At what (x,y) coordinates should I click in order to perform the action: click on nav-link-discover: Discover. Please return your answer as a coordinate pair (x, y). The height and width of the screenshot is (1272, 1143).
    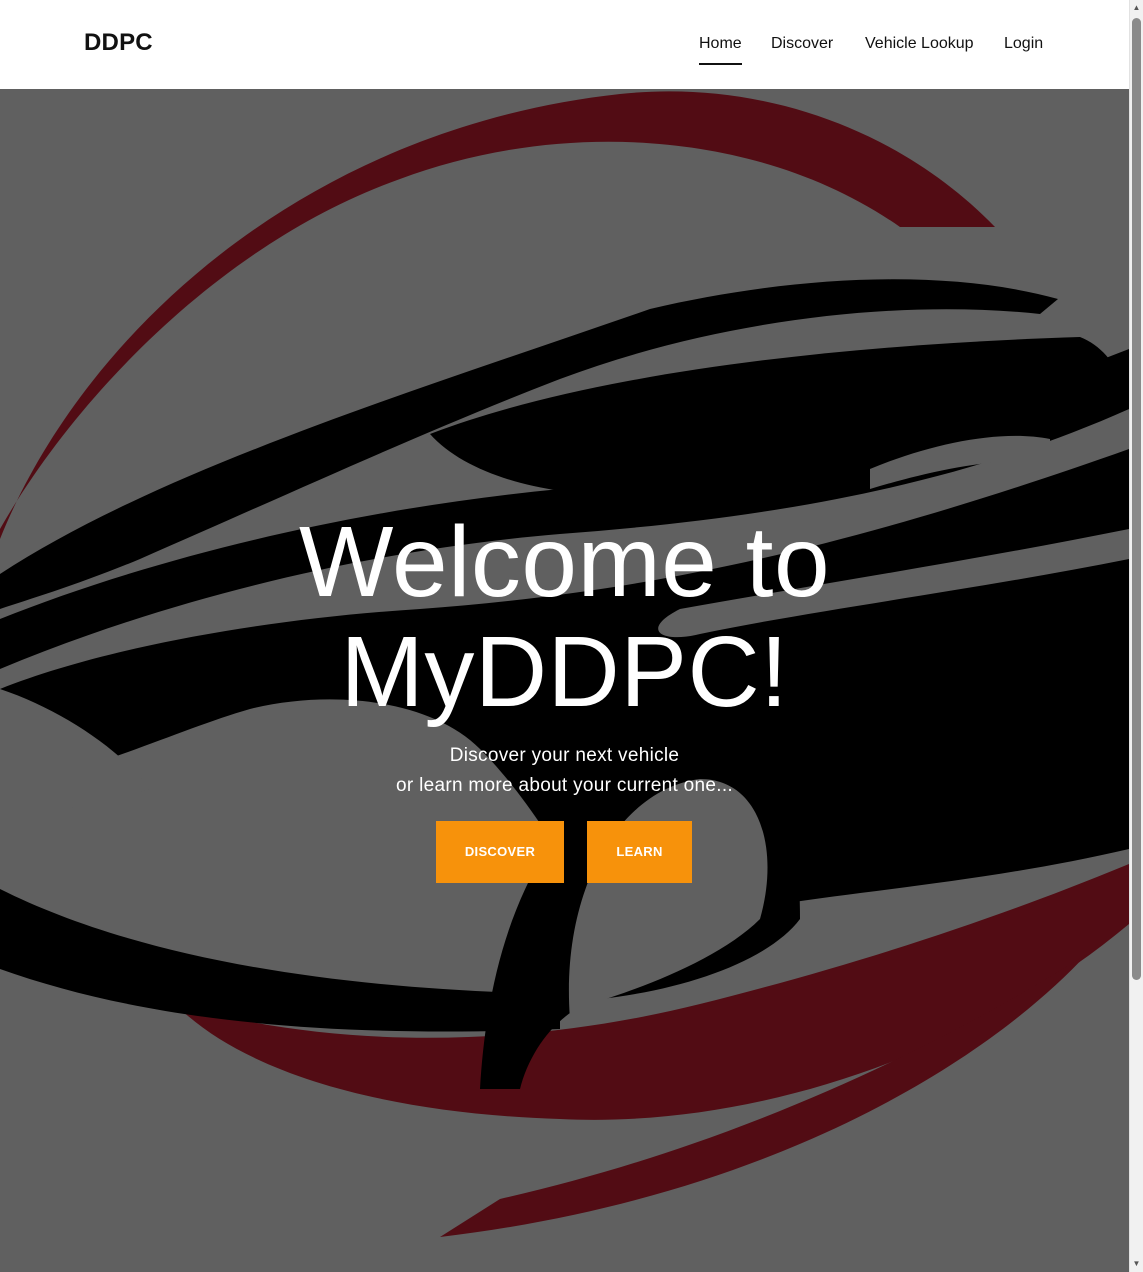
    Looking at the image, I should click on (802, 44).